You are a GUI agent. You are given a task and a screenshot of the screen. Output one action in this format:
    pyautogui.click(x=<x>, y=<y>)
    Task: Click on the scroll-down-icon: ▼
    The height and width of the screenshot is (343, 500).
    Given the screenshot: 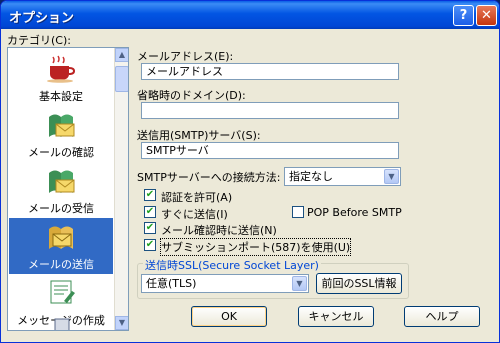 What is the action you would take?
    pyautogui.click(x=121, y=323)
    